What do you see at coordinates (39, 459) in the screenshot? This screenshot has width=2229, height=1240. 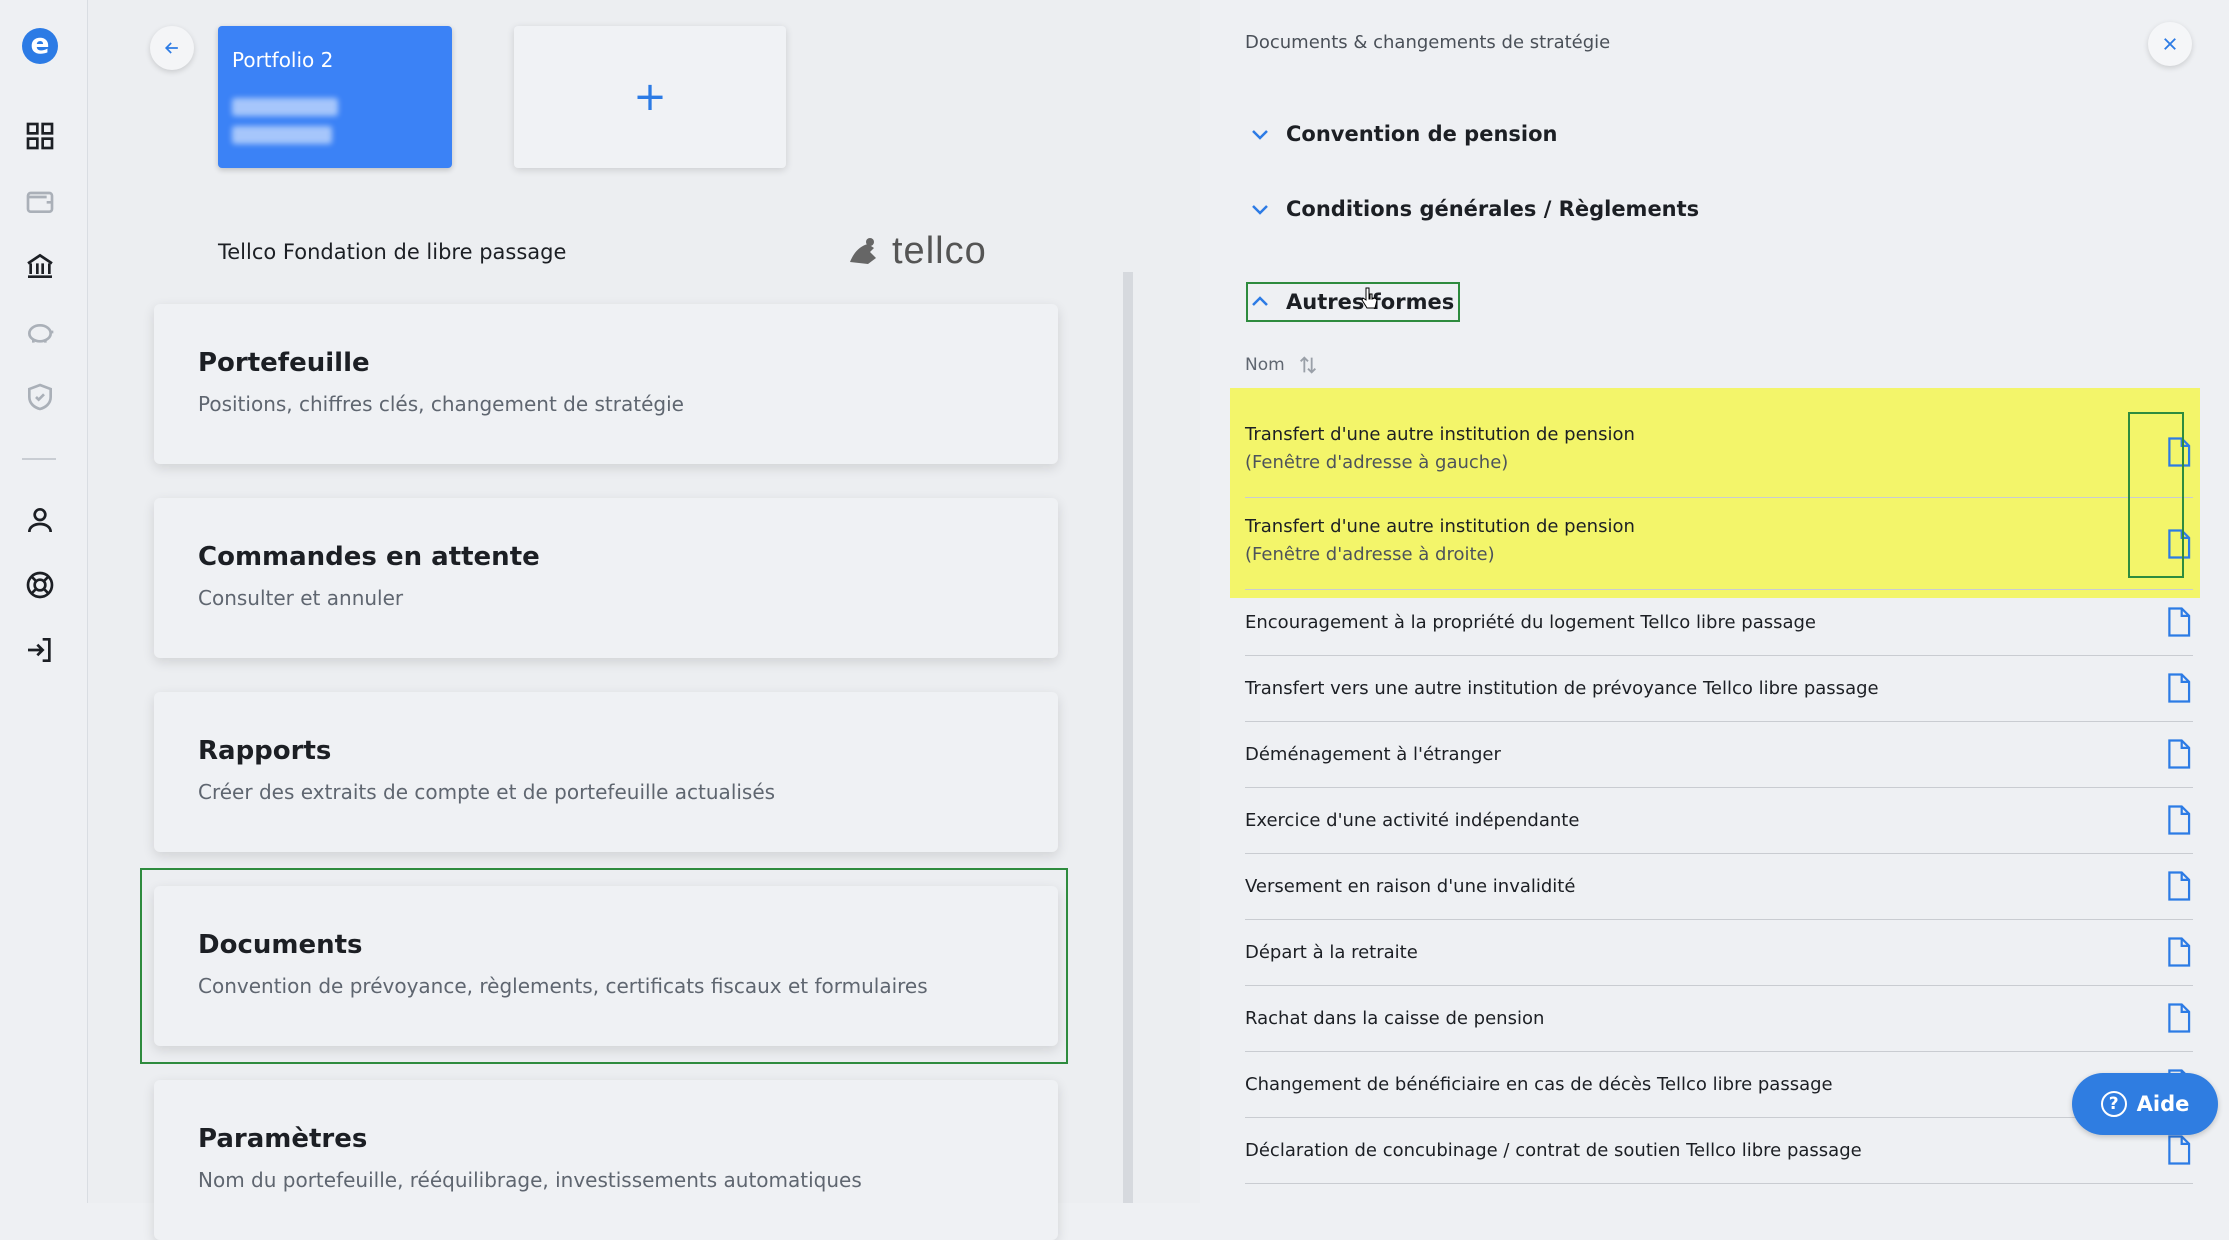 I see `rail-divider` at bounding box center [39, 459].